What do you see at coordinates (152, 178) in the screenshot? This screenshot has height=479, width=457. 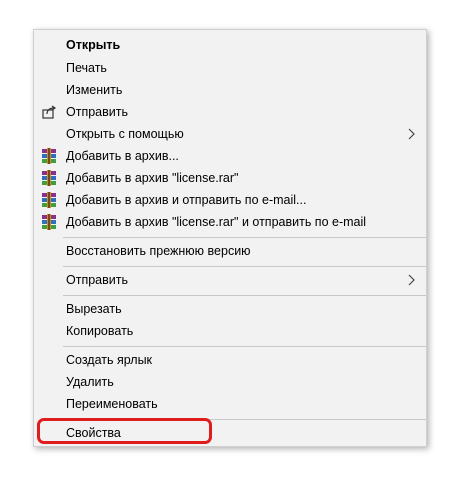 I see `menu-item-label: Добавить в архив "license.rar"` at bounding box center [152, 178].